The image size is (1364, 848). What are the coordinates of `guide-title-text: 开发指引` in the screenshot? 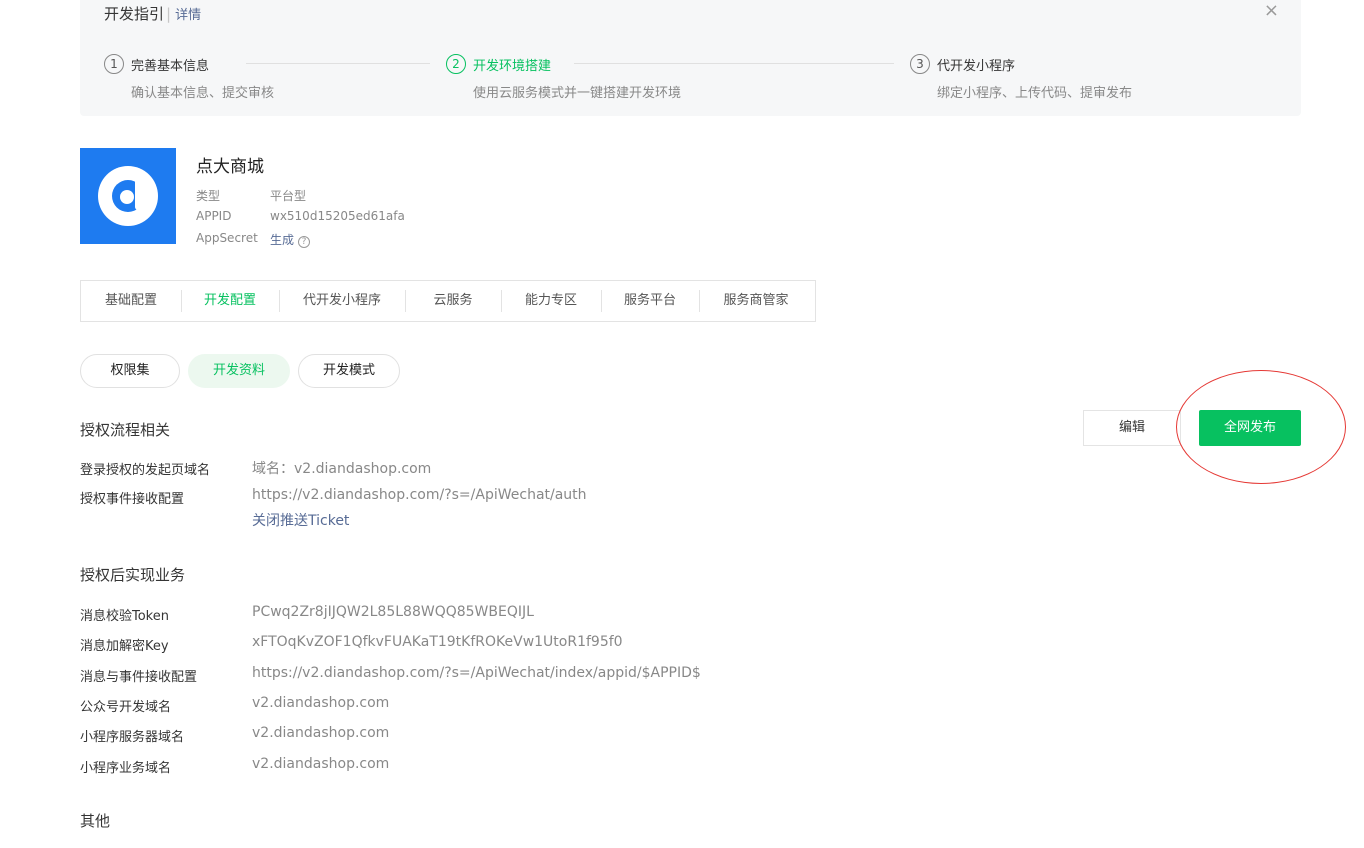 It's located at (134, 14).